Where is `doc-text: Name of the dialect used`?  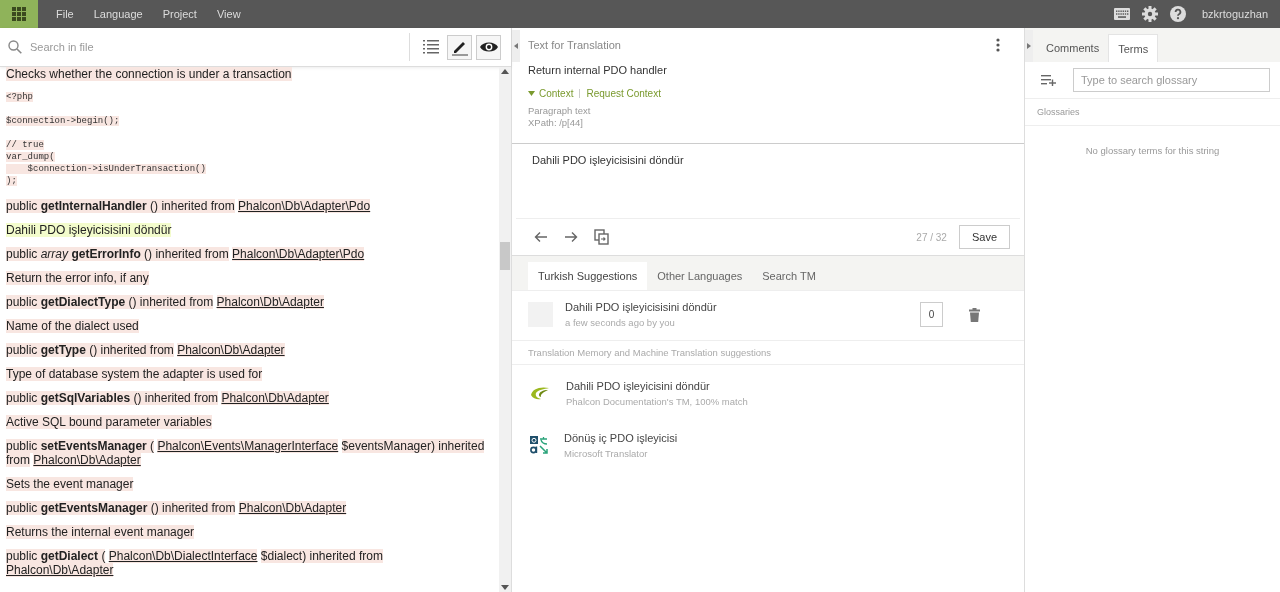
doc-text: Name of the dialect used is located at coordinates (72, 326).